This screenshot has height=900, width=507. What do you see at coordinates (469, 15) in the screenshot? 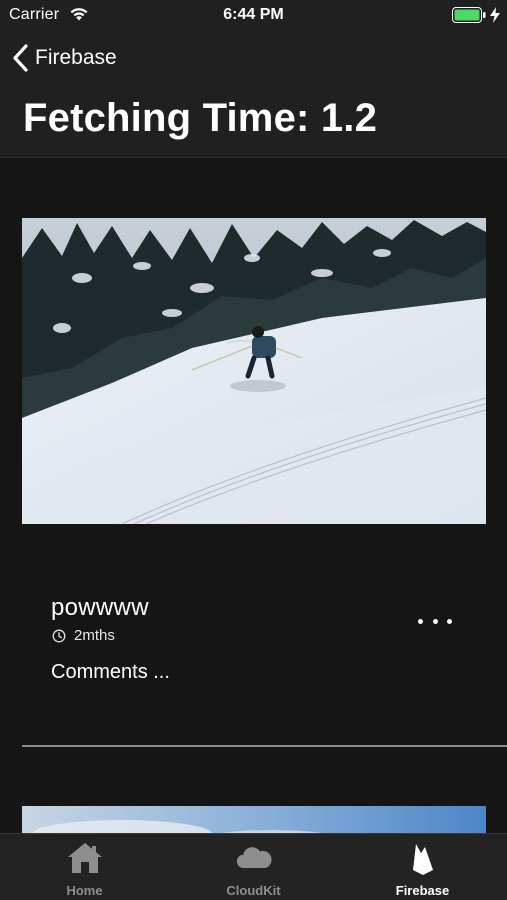
I see `battery-icon` at bounding box center [469, 15].